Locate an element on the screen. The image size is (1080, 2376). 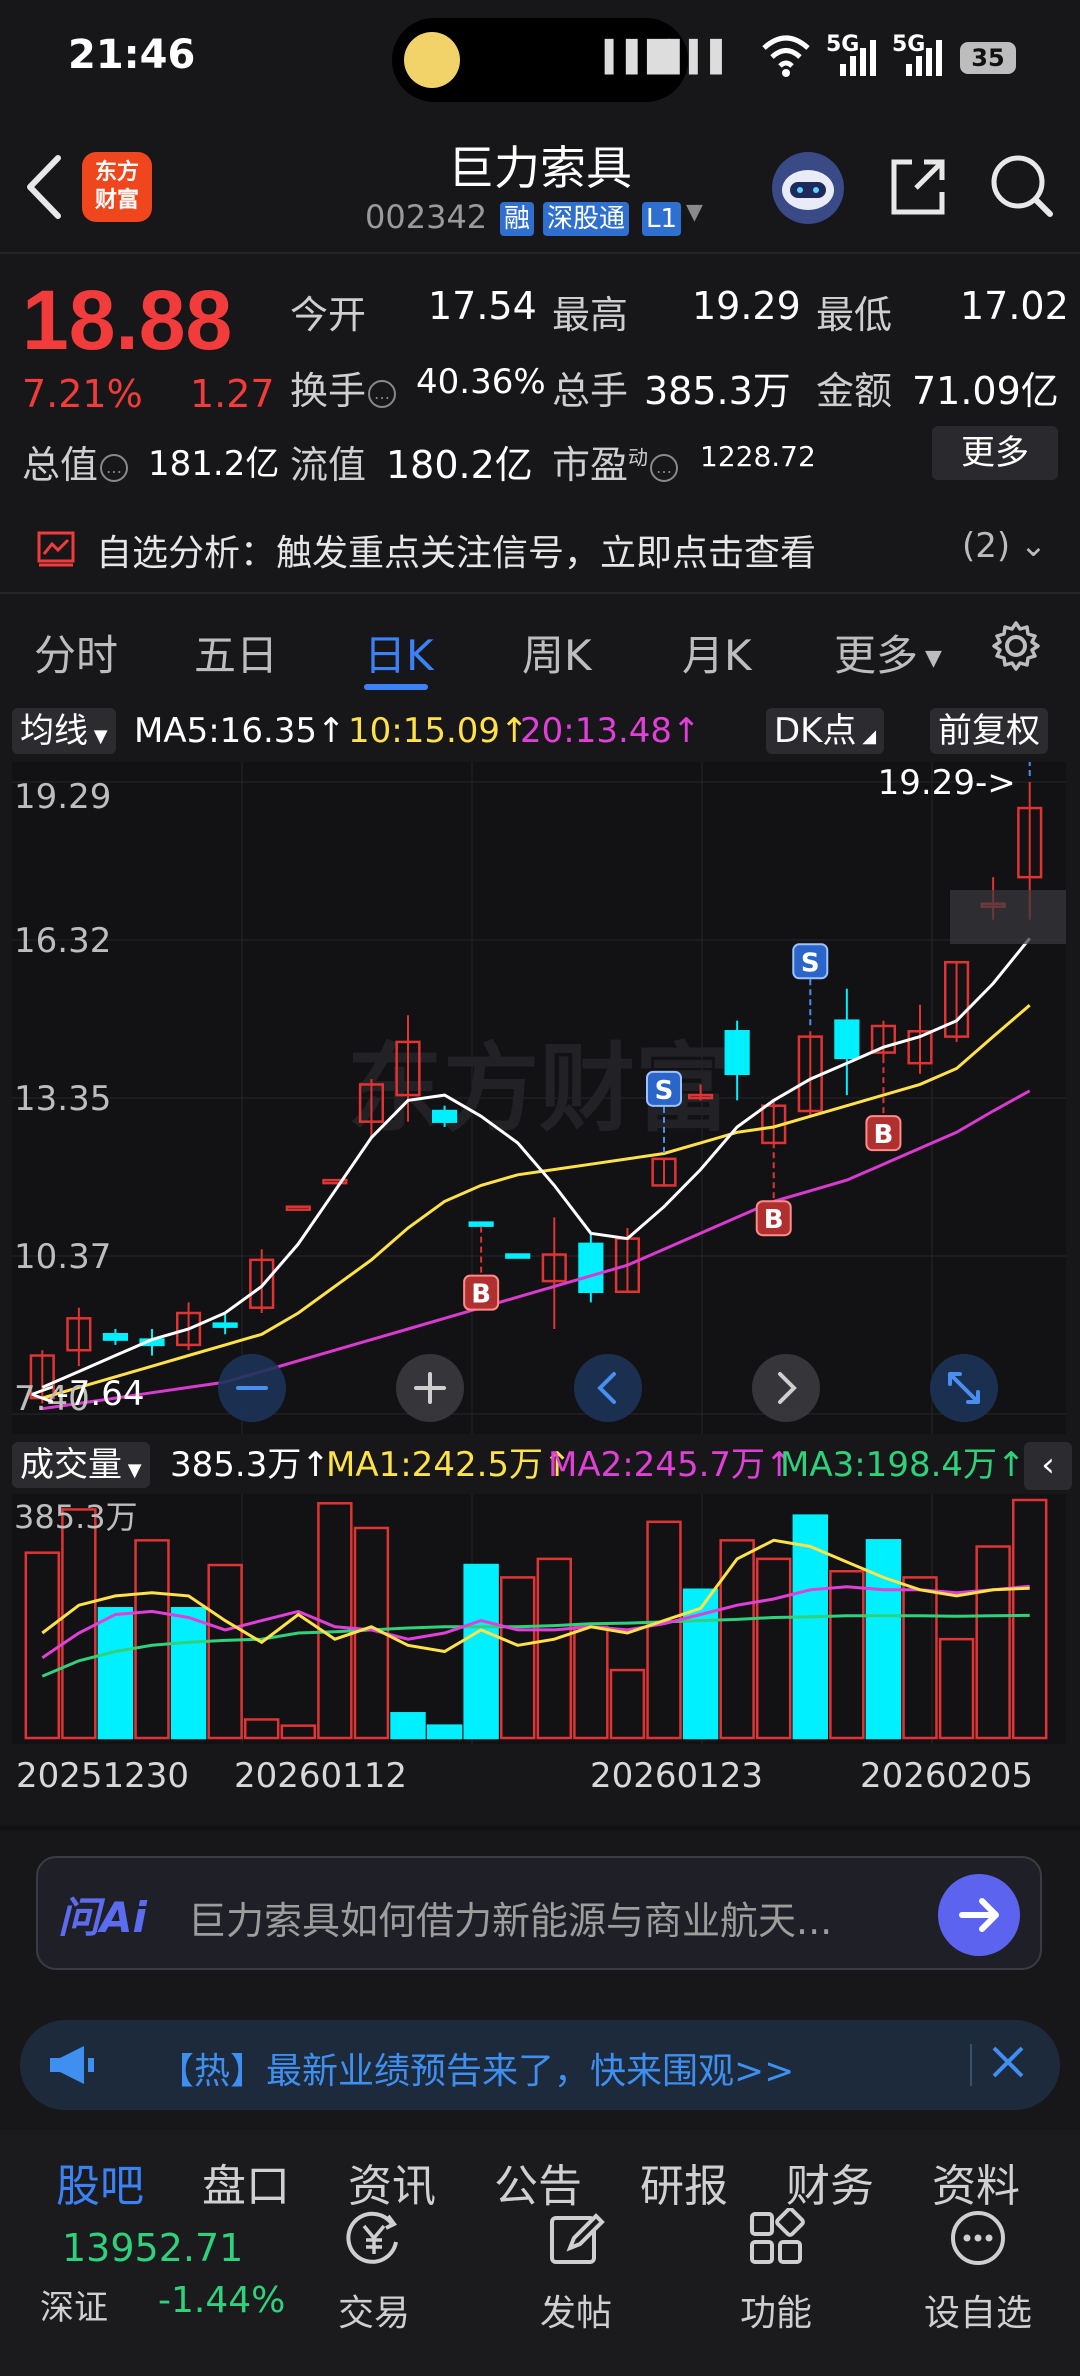
price-highlight-box is located at coordinates (1008, 917).